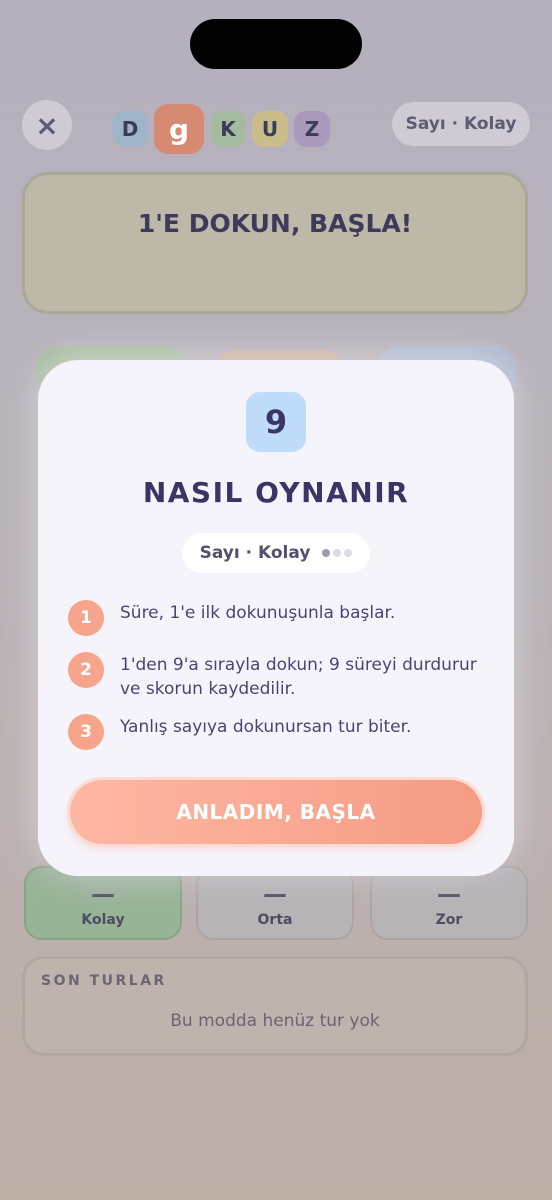 The height and width of the screenshot is (1200, 552). I want to click on mode-info-label: Sayı · Kolay, so click(255, 553).